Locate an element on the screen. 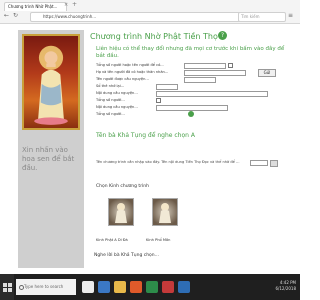 The image size is (320, 300). new-tab-button: + is located at coordinates (74, 4).